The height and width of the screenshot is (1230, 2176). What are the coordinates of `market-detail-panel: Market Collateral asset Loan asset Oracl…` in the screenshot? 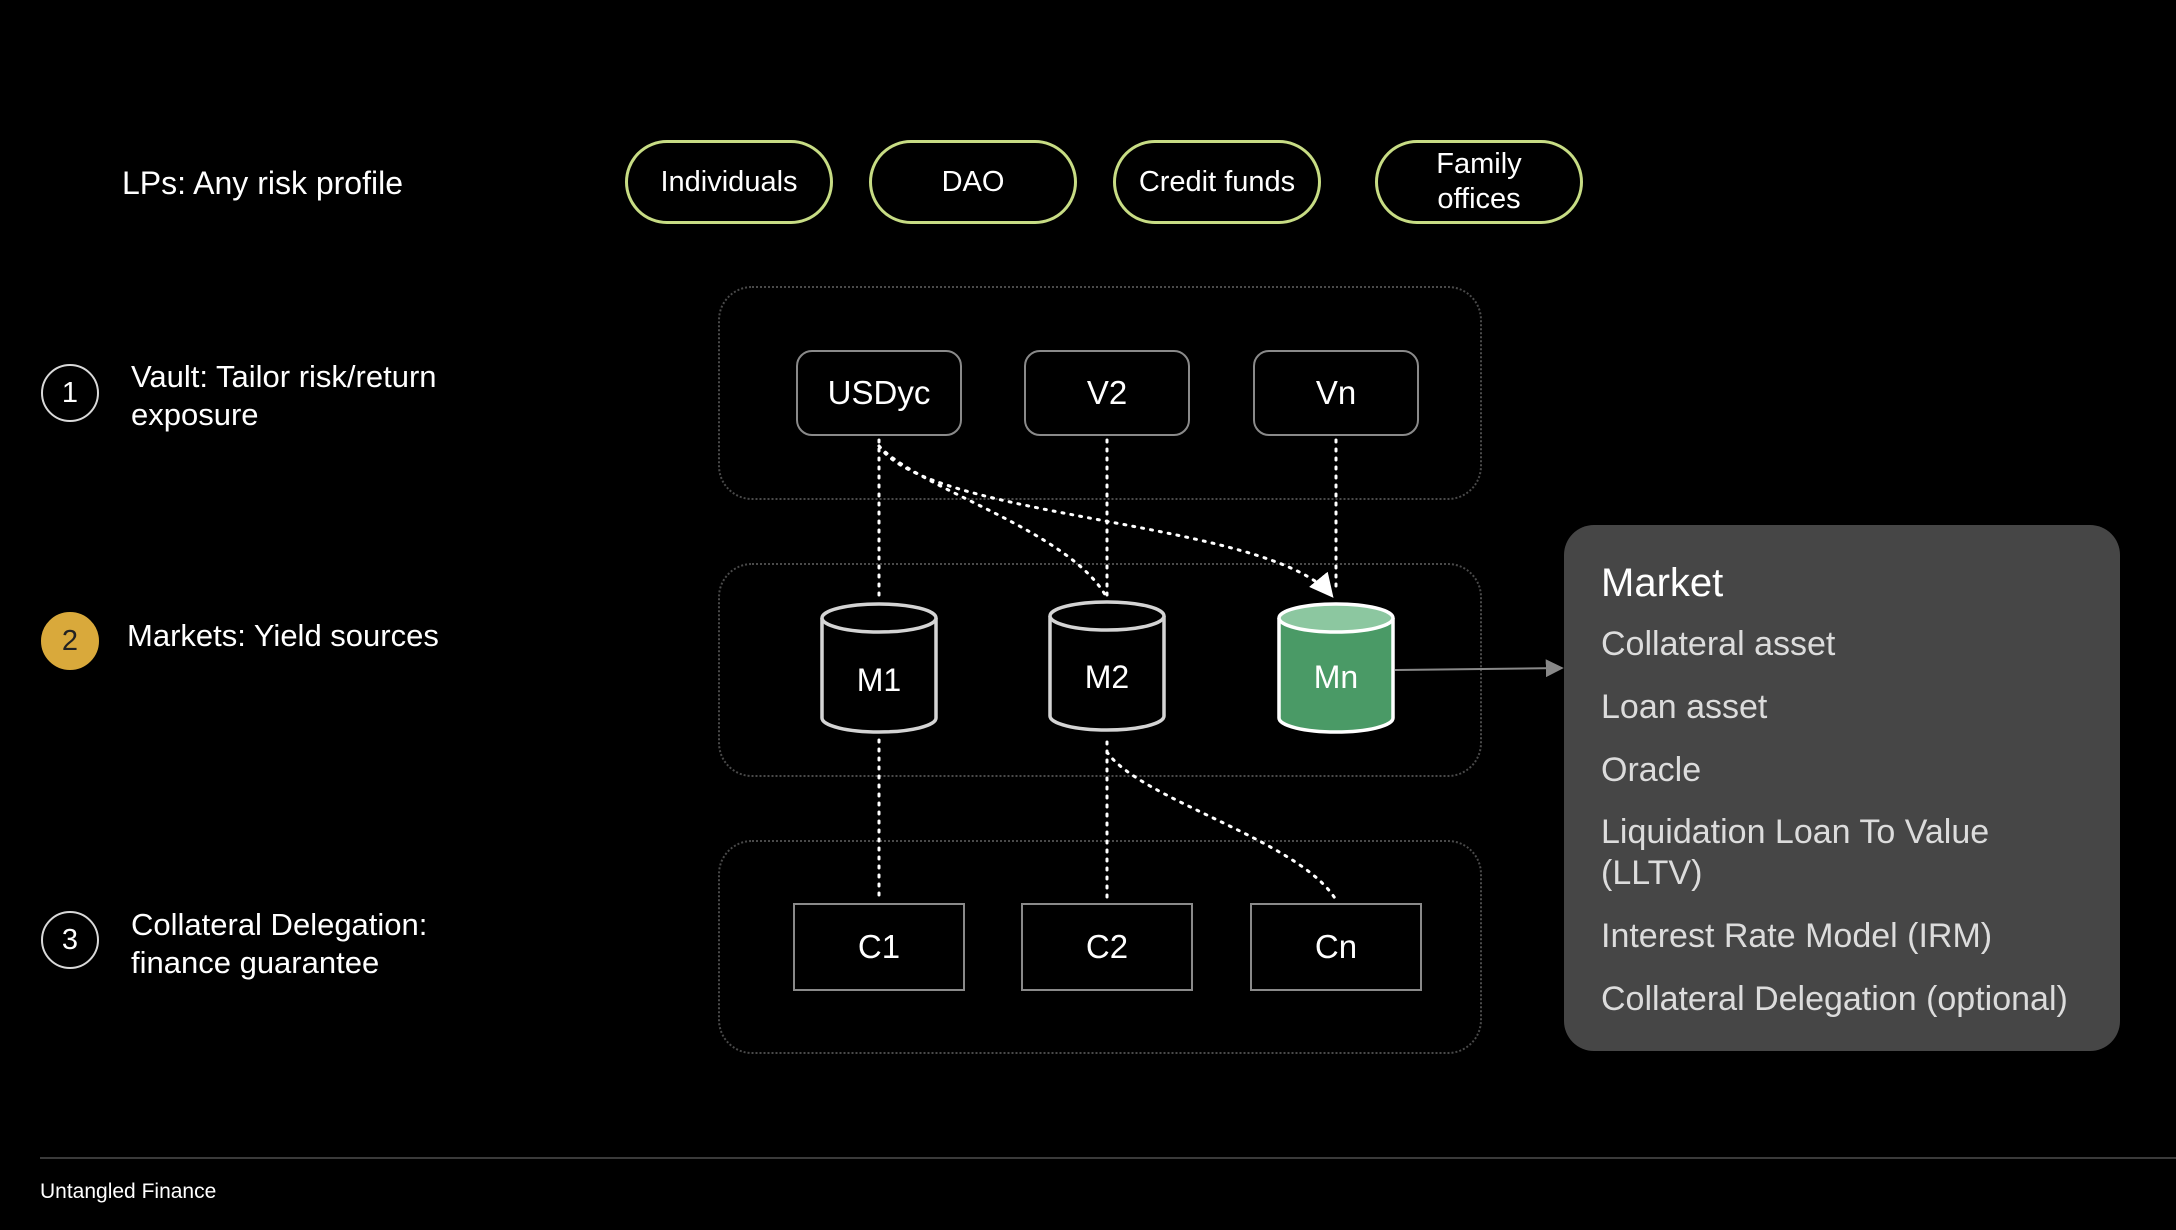 It's located at (1842, 788).